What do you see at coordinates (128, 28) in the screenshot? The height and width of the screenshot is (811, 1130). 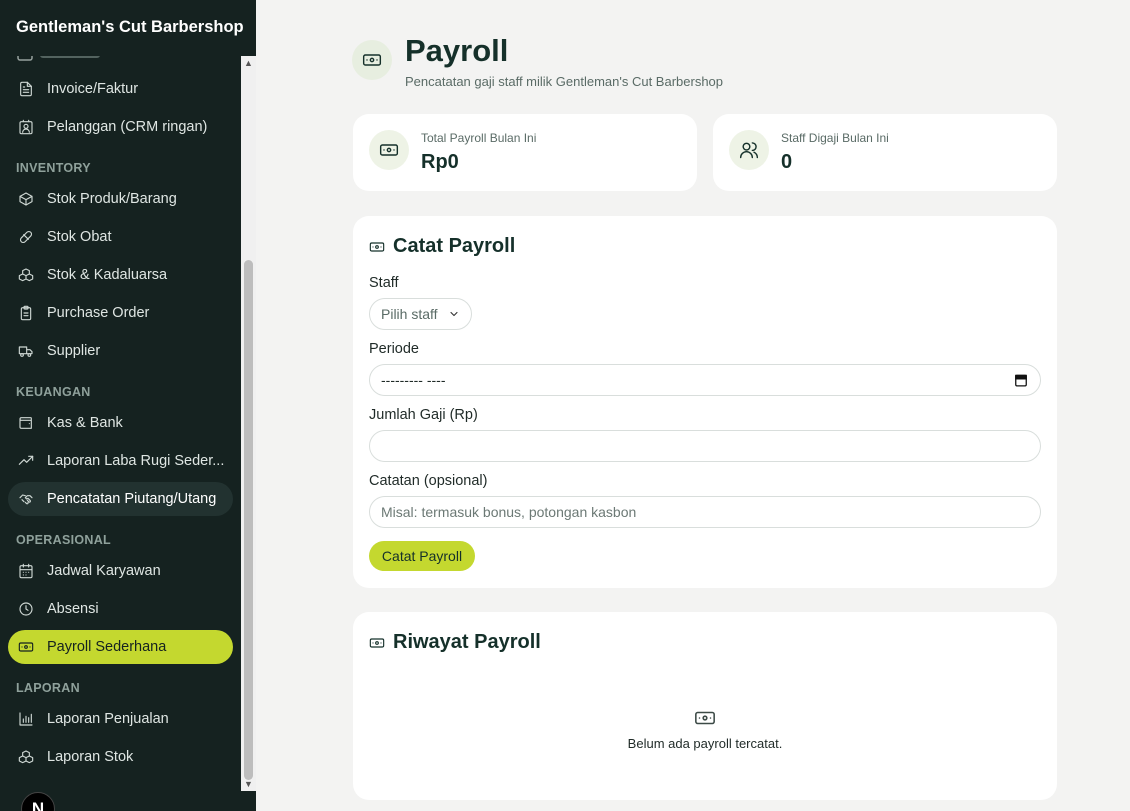 I see `brand-title: Gentleman's Cut Barbershop` at bounding box center [128, 28].